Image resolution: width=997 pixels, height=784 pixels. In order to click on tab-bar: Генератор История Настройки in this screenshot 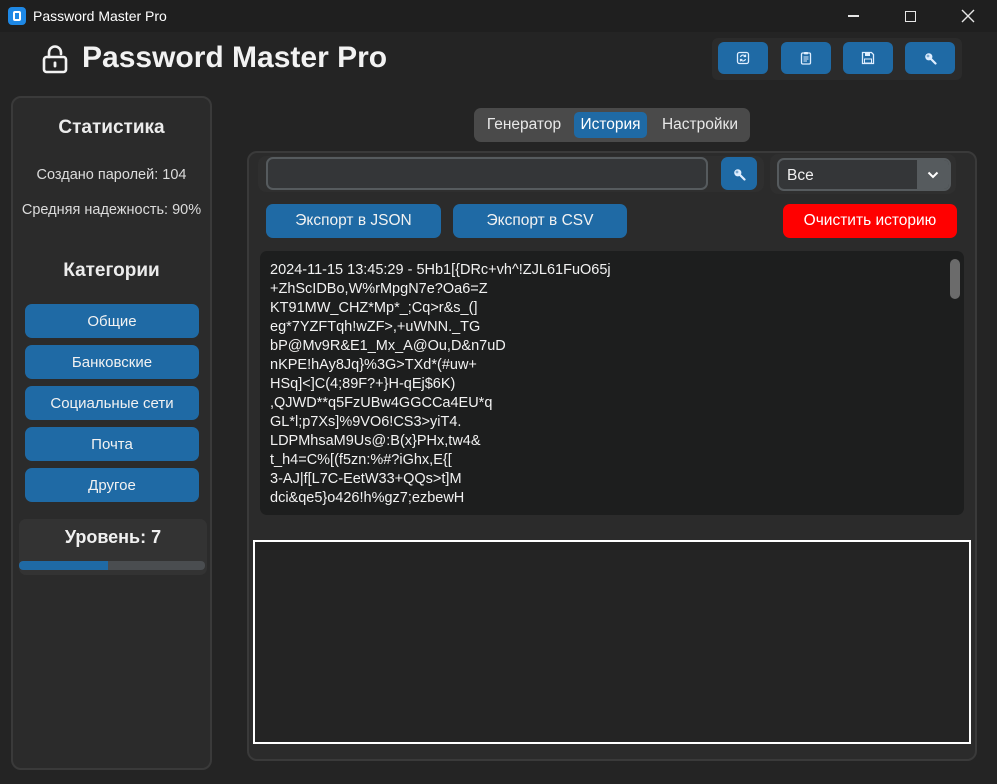, I will do `click(612, 125)`.